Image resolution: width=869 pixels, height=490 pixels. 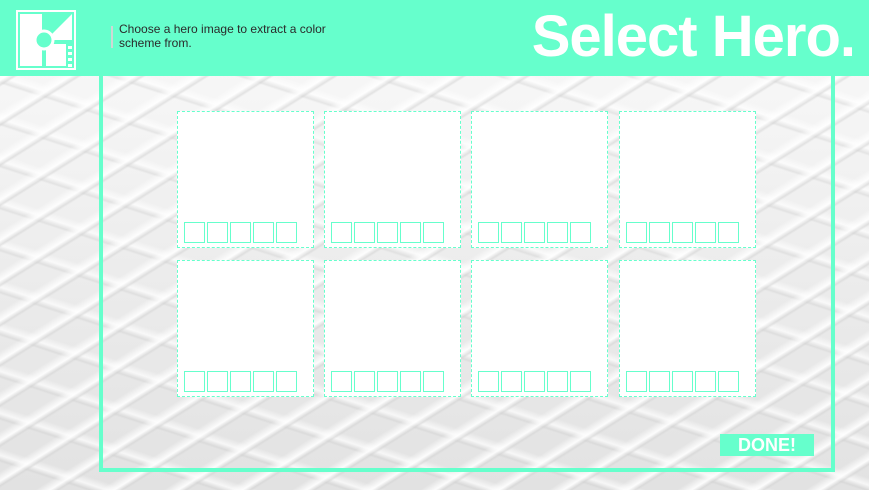 What do you see at coordinates (767, 445) in the screenshot?
I see `done-button: DONE!` at bounding box center [767, 445].